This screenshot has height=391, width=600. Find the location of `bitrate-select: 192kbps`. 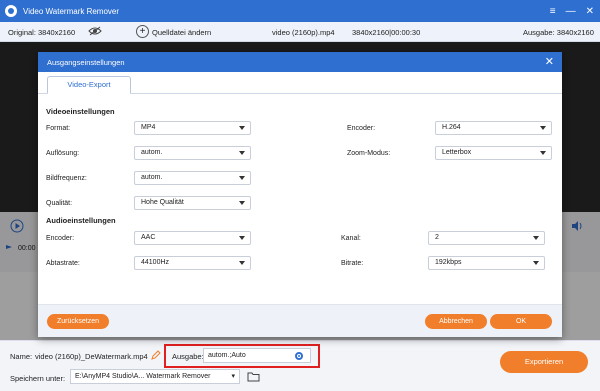

bitrate-select: 192kbps is located at coordinates (486, 263).